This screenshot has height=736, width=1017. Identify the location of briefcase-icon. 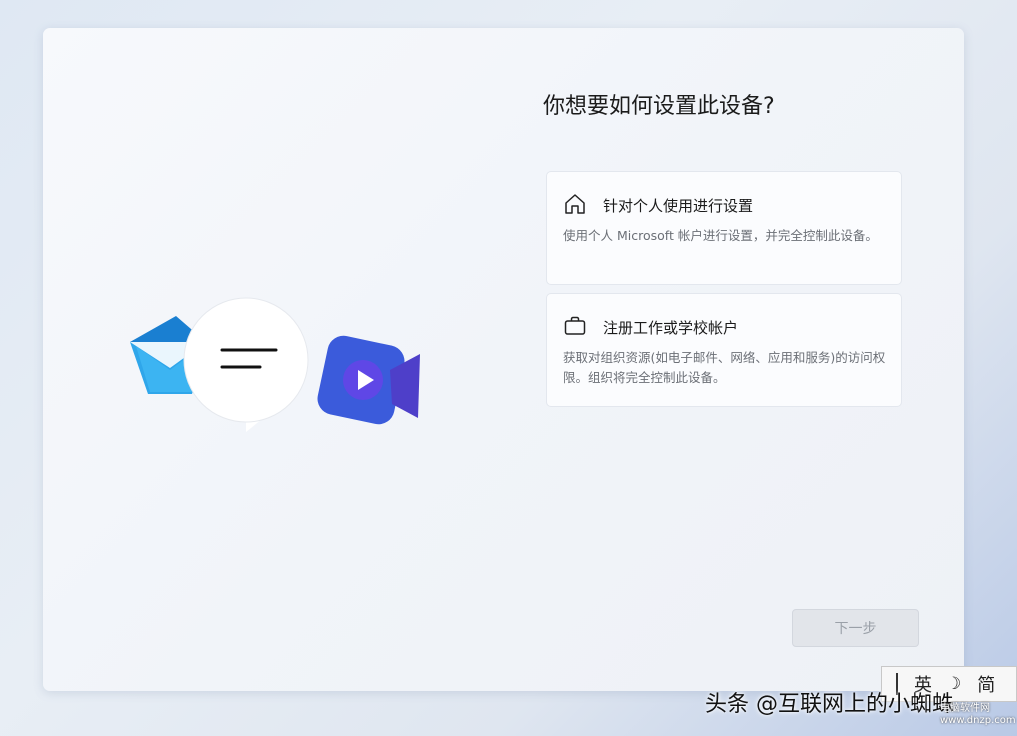
(575, 325).